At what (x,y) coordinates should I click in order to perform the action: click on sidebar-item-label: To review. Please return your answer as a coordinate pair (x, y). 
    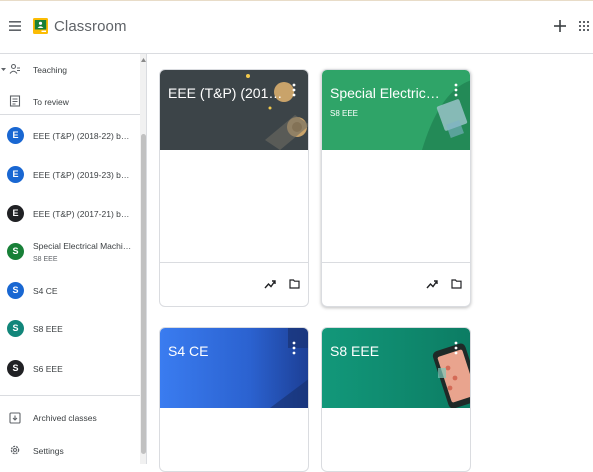
    Looking at the image, I should click on (51, 102).